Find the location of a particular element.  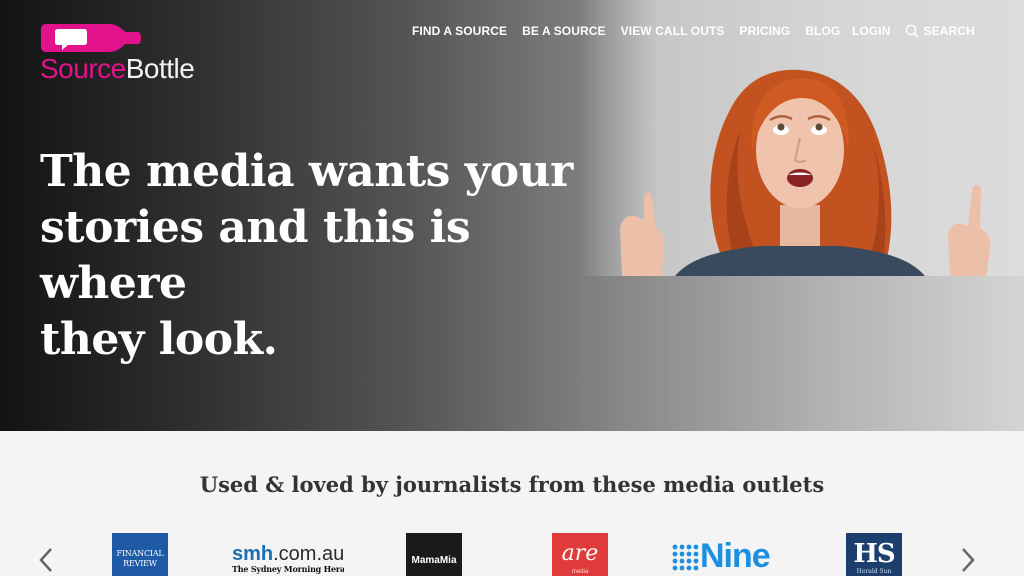

bottle-icon is located at coordinates (91, 38).